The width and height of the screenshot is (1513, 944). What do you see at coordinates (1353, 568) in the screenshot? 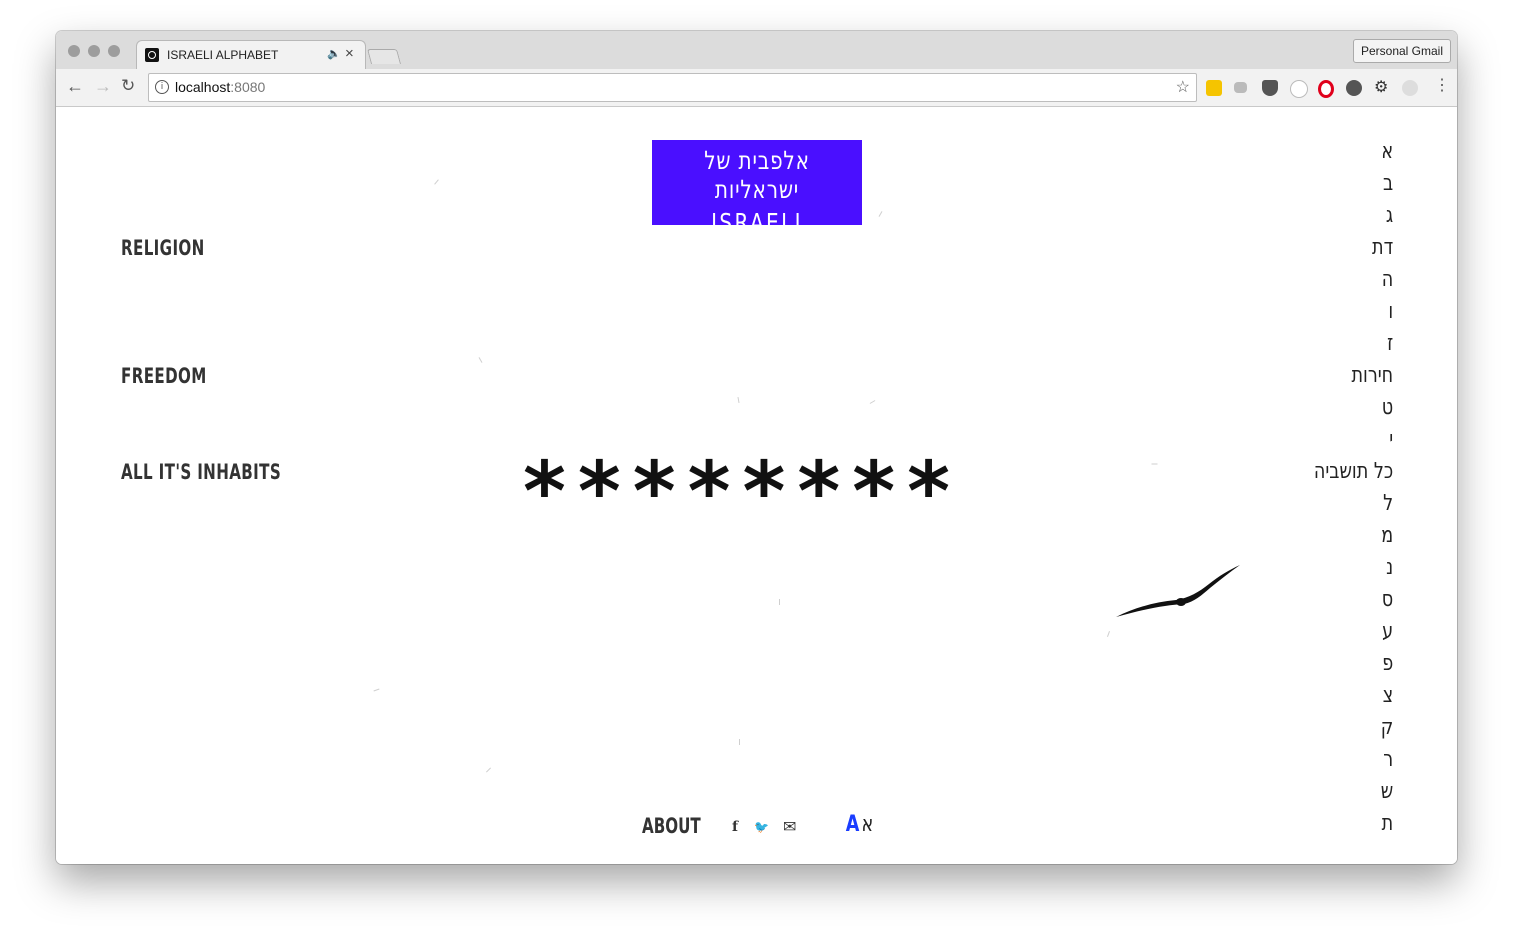
I see `letter-nun: נ` at bounding box center [1353, 568].